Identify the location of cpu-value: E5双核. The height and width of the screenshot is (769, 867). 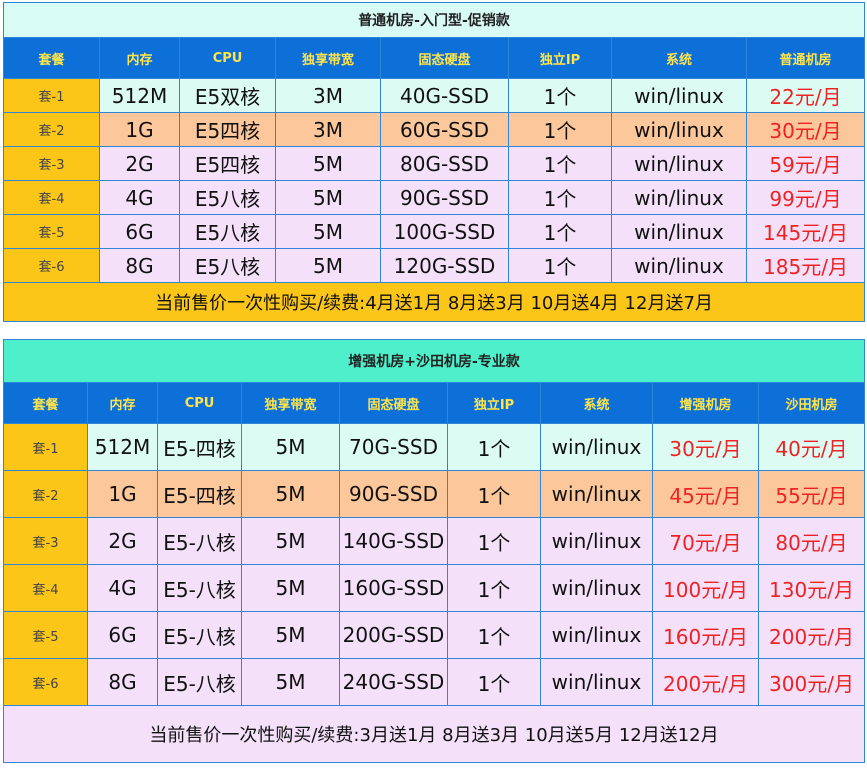
(227, 95).